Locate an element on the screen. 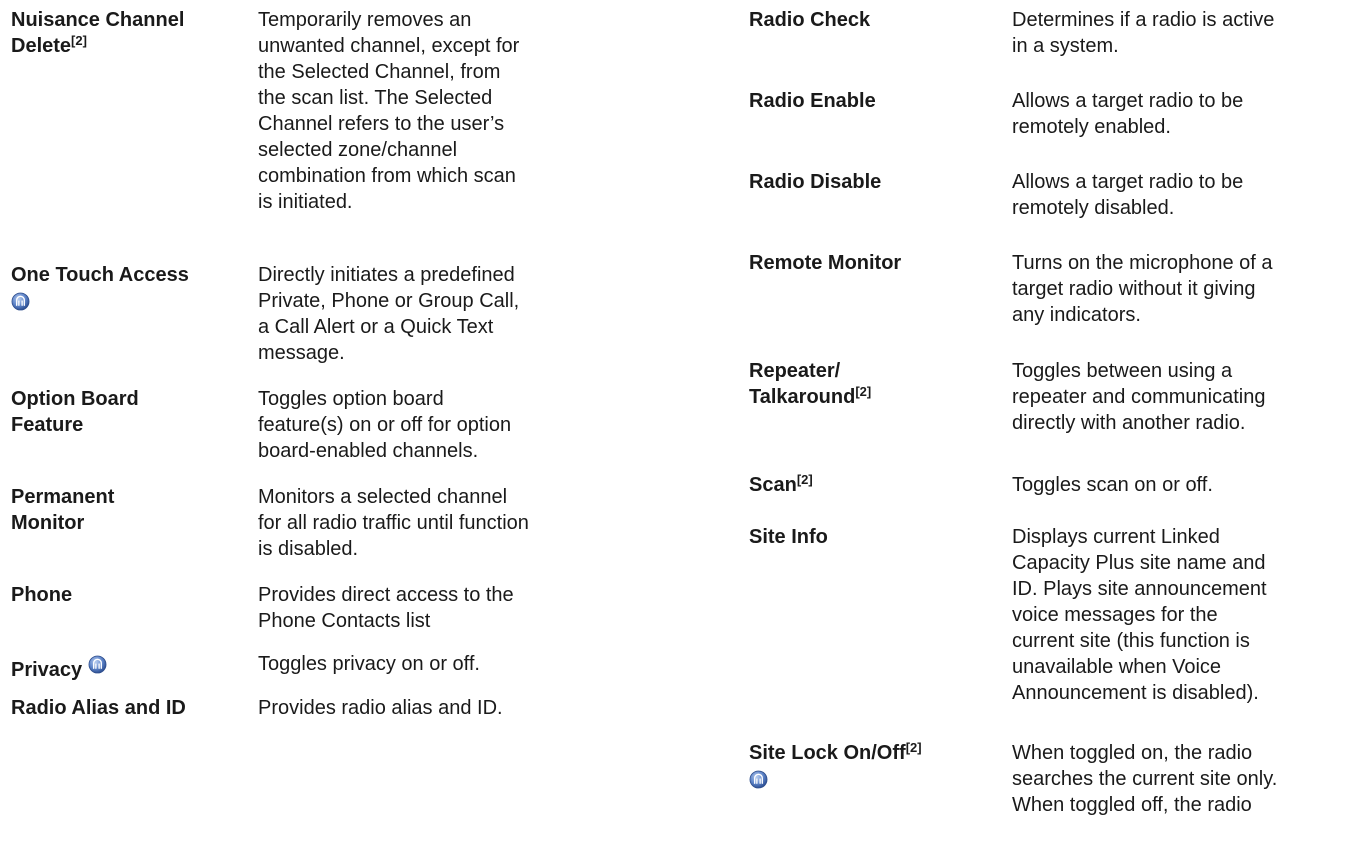 The height and width of the screenshot is (847, 1363). description-line: any indicators. is located at coordinates (1076, 315).